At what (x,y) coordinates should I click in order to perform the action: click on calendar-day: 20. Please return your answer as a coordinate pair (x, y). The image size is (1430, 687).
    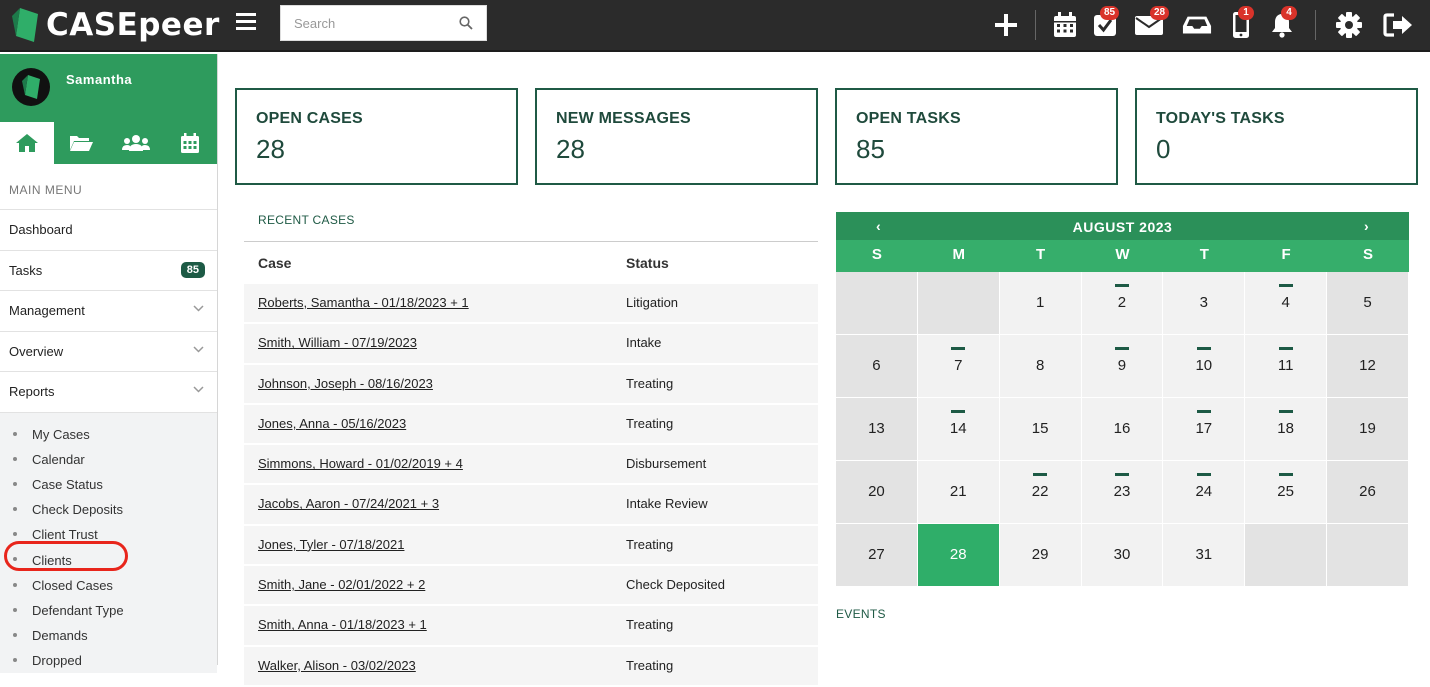
    Looking at the image, I should click on (877, 492).